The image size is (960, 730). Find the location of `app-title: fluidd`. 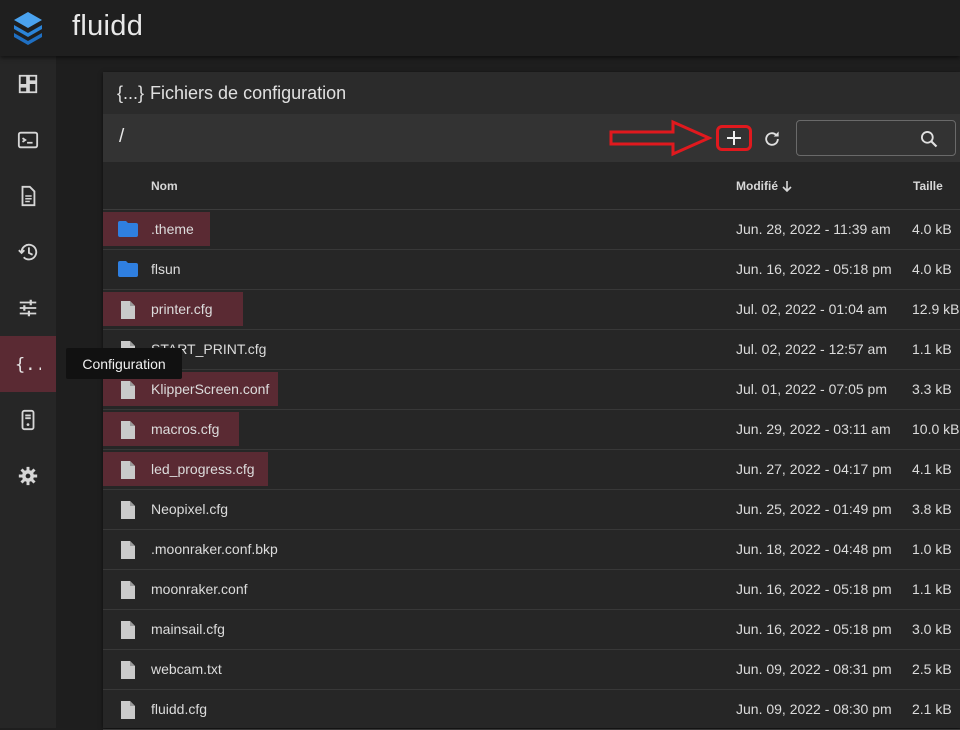

app-title: fluidd is located at coordinates (108, 26).